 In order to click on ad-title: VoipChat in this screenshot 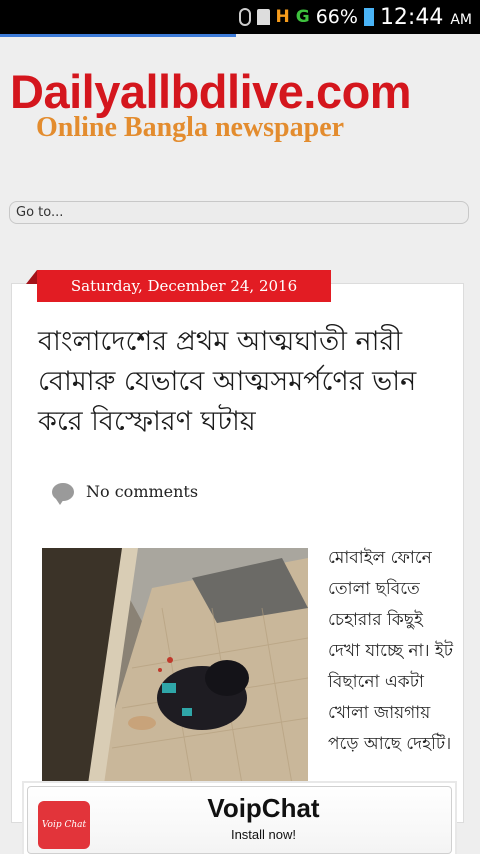, I will do `click(263, 808)`.